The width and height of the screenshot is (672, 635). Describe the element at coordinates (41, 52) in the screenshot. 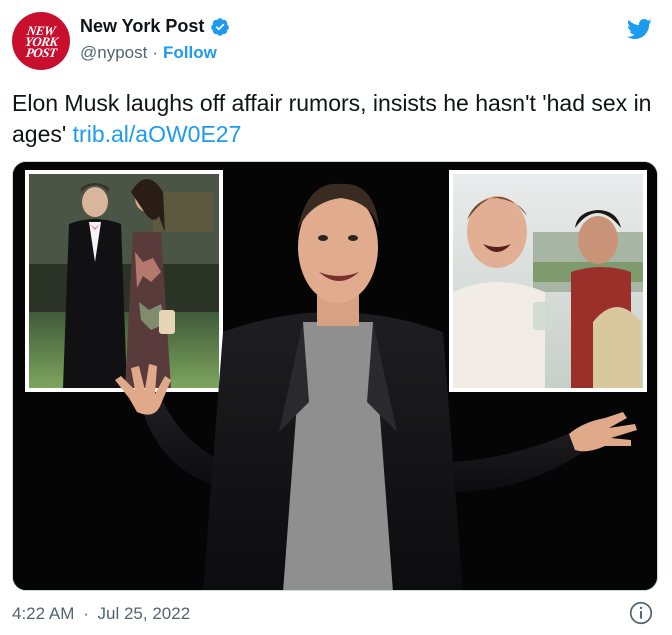

I see `avatar-line-3: POST` at that location.